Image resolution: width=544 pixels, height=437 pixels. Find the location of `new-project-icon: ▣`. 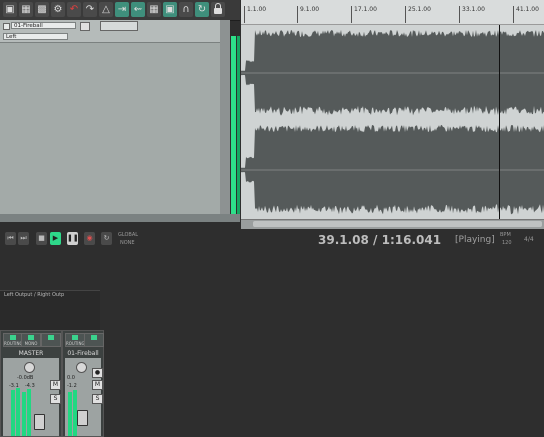

new-project-icon: ▣ is located at coordinates (10, 9).